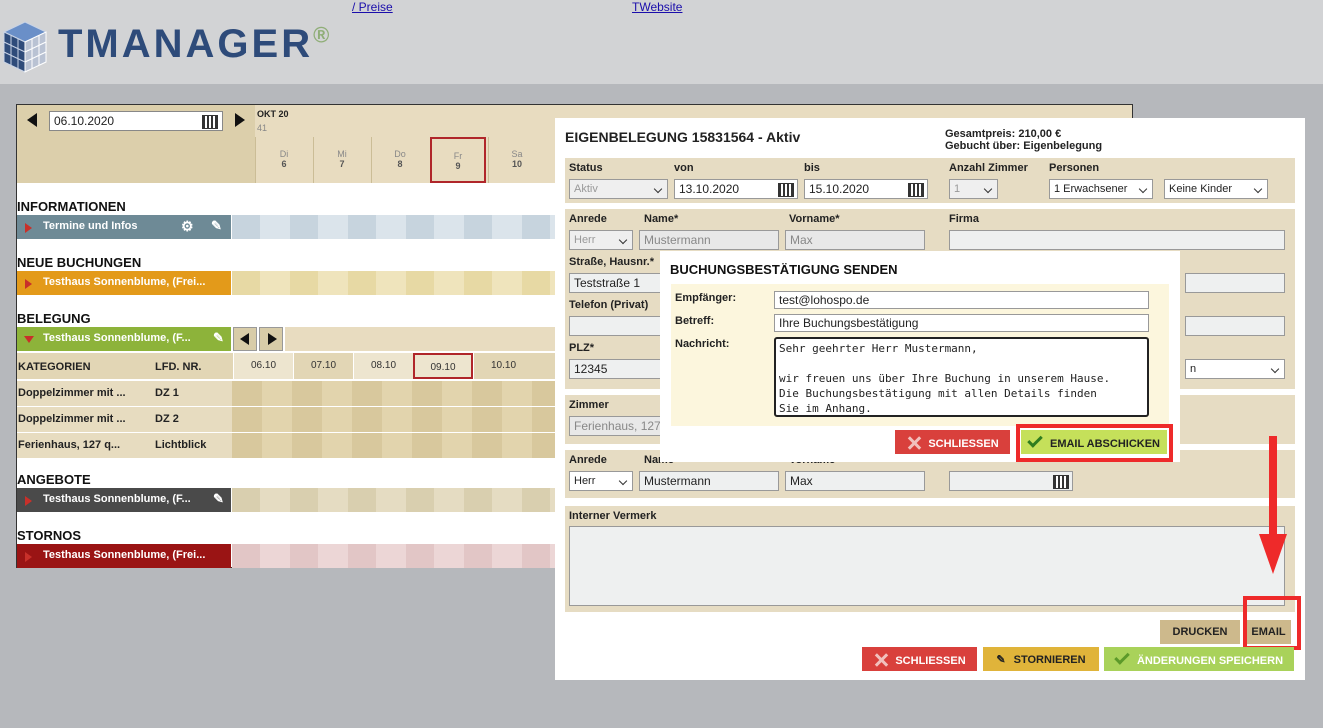 The height and width of the screenshot is (728, 1323). What do you see at coordinates (1011, 481) in the screenshot?
I see `geburtsdatum-field` at bounding box center [1011, 481].